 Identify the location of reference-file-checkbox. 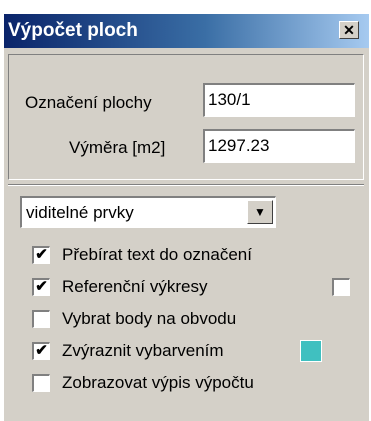
(341, 287).